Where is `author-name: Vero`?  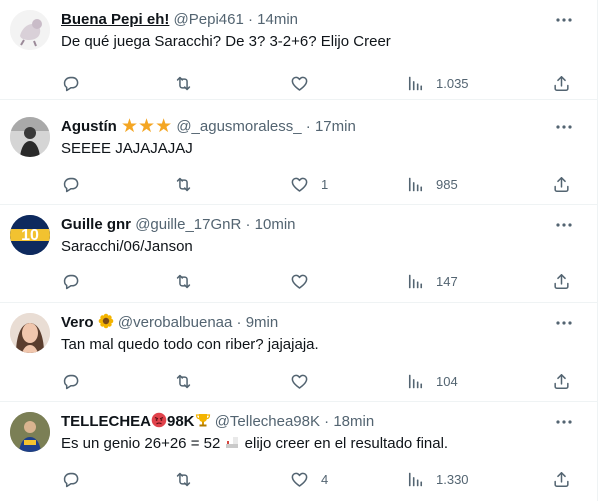 author-name: Vero is located at coordinates (77, 322).